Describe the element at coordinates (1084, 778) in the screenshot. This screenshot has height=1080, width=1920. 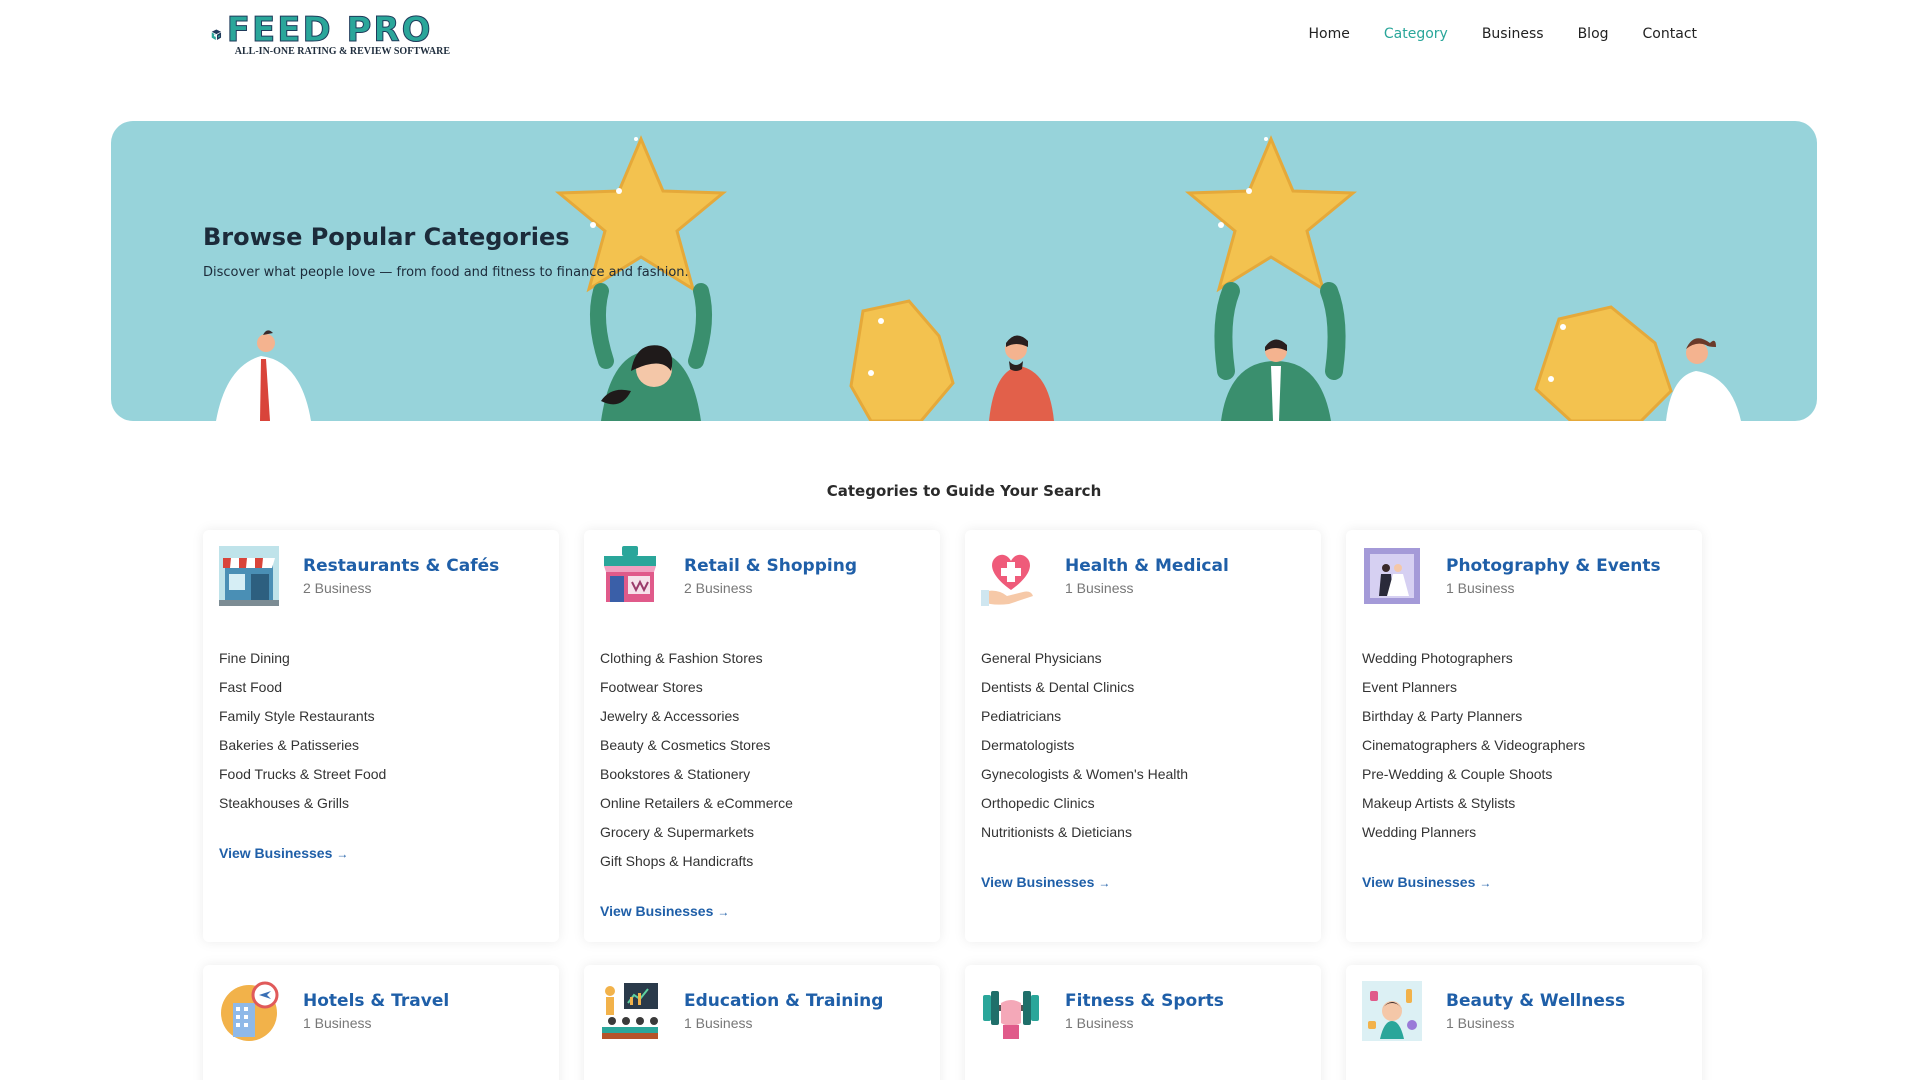
I see `subcategory-item: Gynecologists & Women's Health` at that location.